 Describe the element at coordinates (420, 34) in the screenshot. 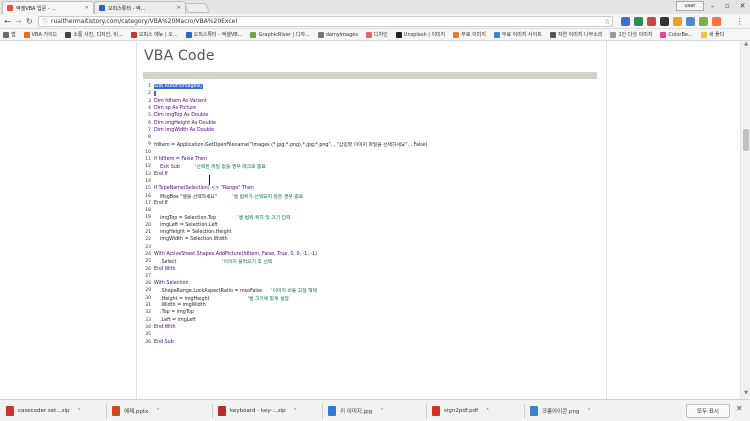

I see `bookmark-item: Unsplash | 이미지` at that location.